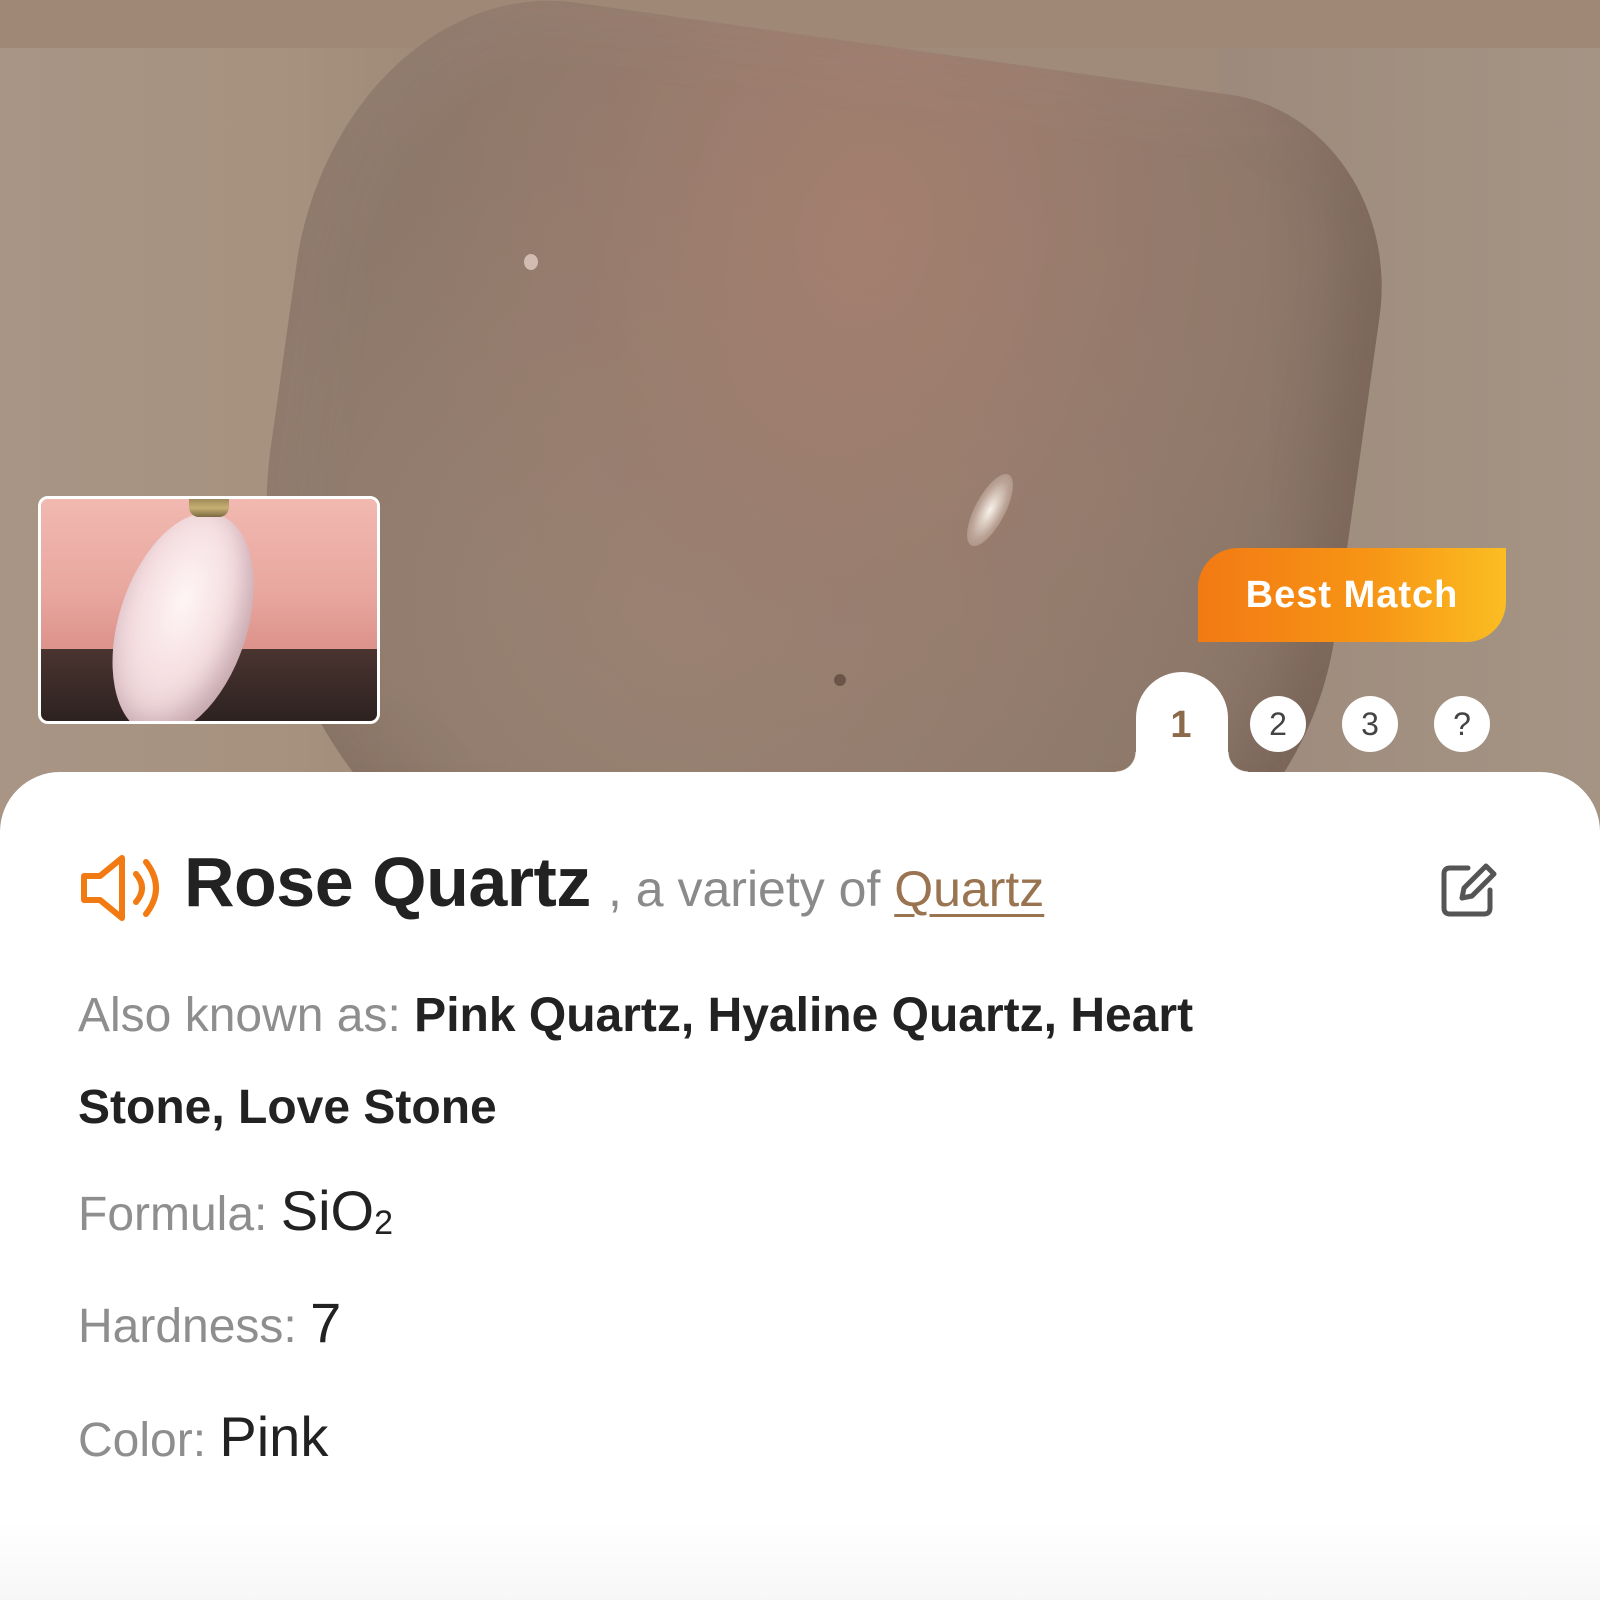  I want to click on also-known-as-continuation: Stone, Love Stone, so click(287, 1107).